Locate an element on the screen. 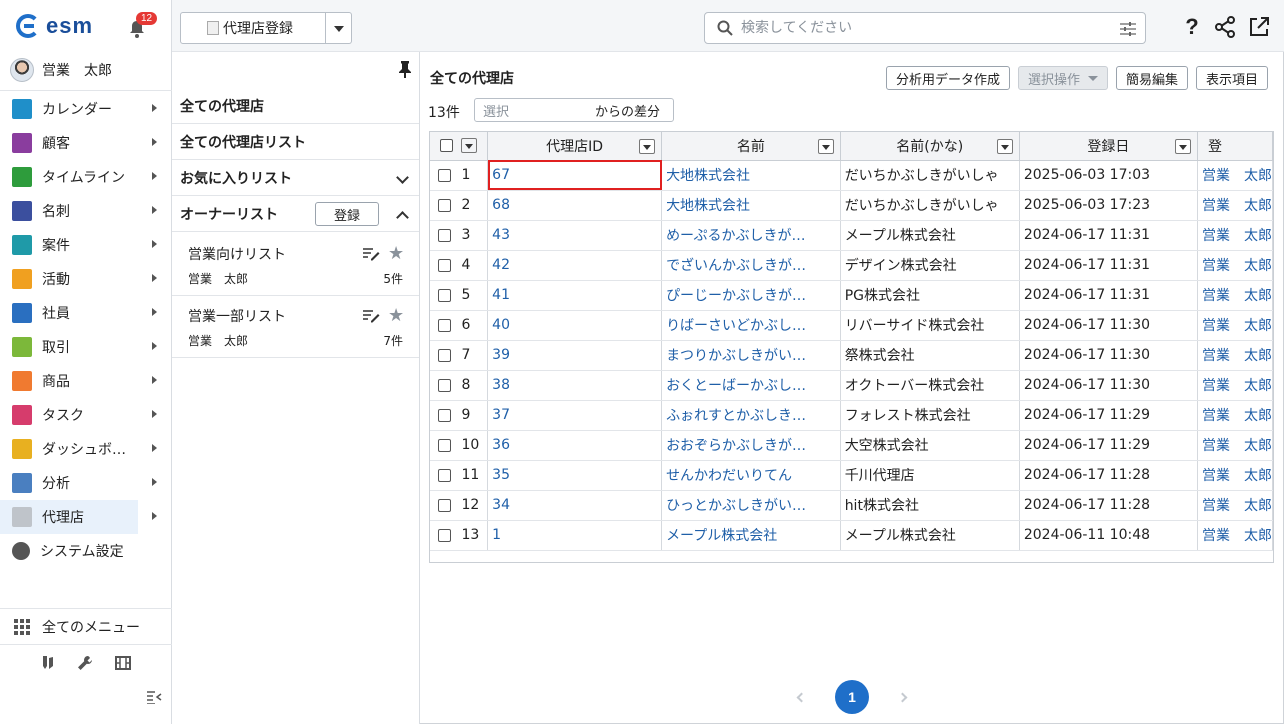 The width and height of the screenshot is (1284, 724). pin-icon is located at coordinates (405, 69).